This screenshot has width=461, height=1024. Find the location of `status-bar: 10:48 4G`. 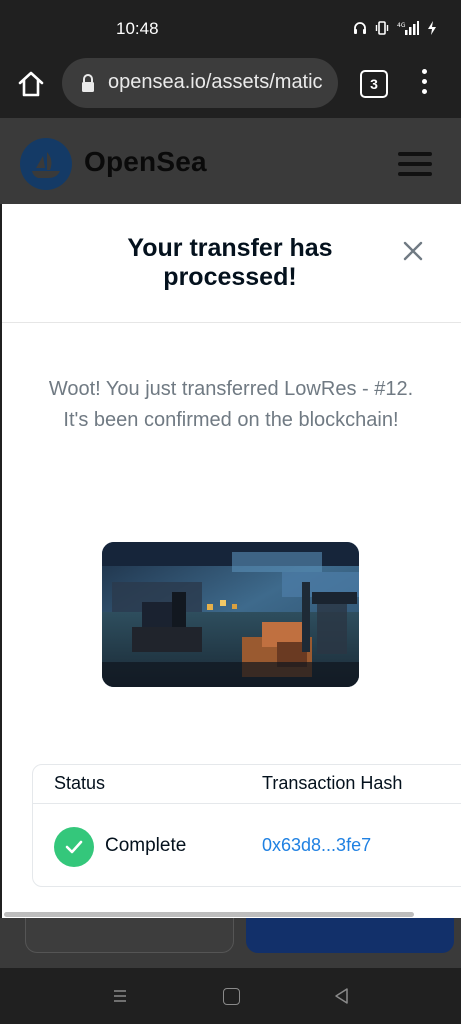

status-bar: 10:48 4G is located at coordinates (230, 28).